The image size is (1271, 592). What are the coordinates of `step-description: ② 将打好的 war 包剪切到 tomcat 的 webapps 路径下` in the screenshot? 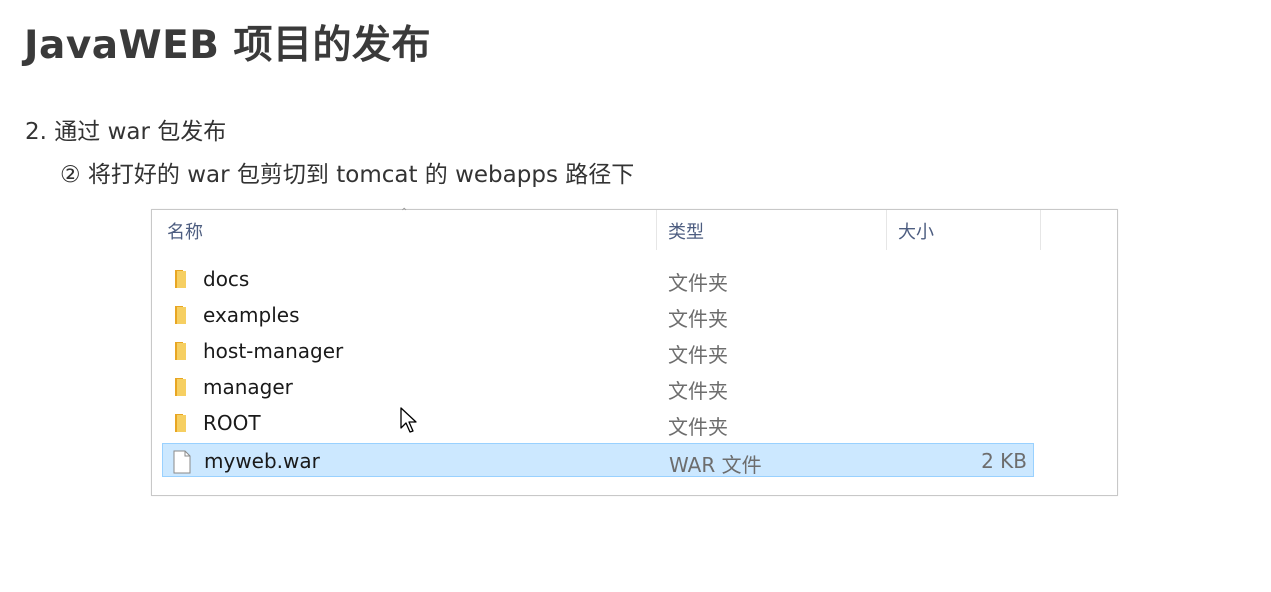 It's located at (347, 175).